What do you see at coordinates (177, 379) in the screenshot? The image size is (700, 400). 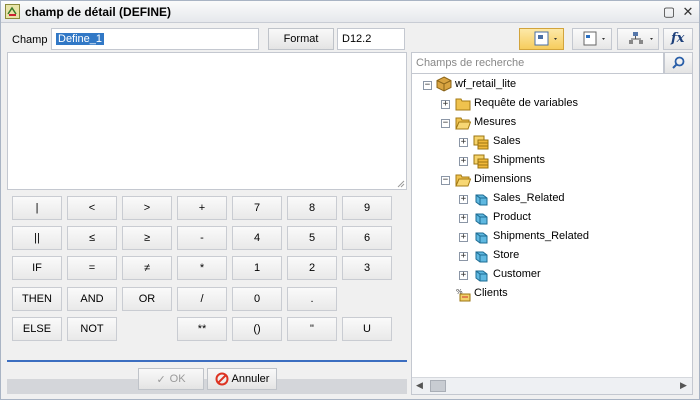 I see `ok-label: OK` at bounding box center [177, 379].